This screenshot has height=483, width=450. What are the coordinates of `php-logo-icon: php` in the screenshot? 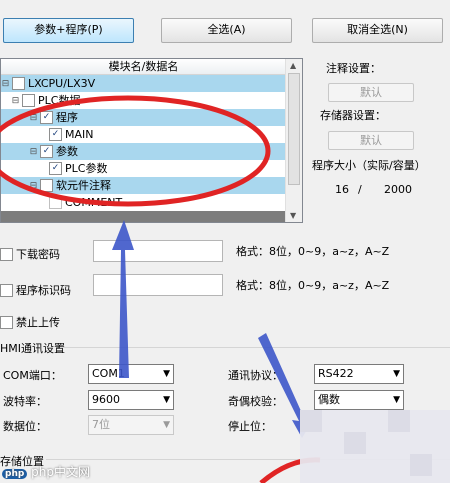 It's located at (15, 474).